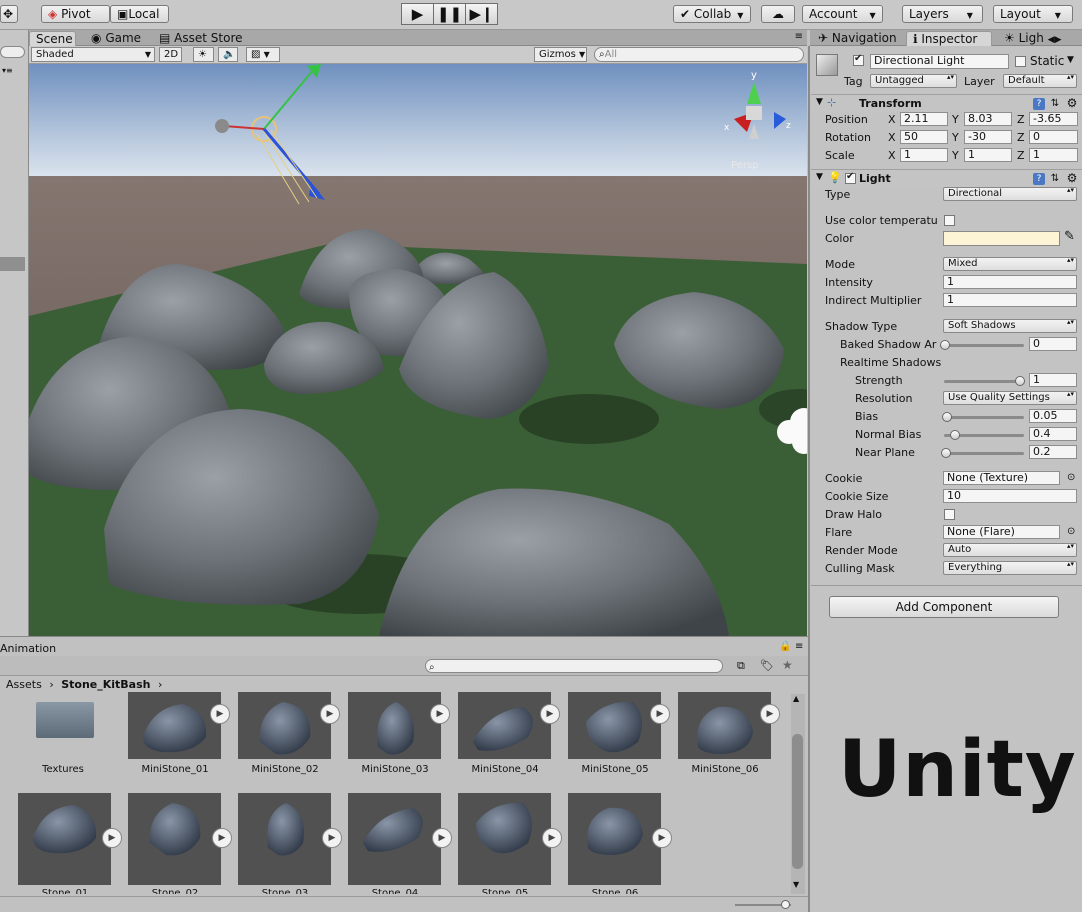 Image resolution: width=1082 pixels, height=912 pixels. I want to click on layer-dropdown: Default, so click(1040, 81).